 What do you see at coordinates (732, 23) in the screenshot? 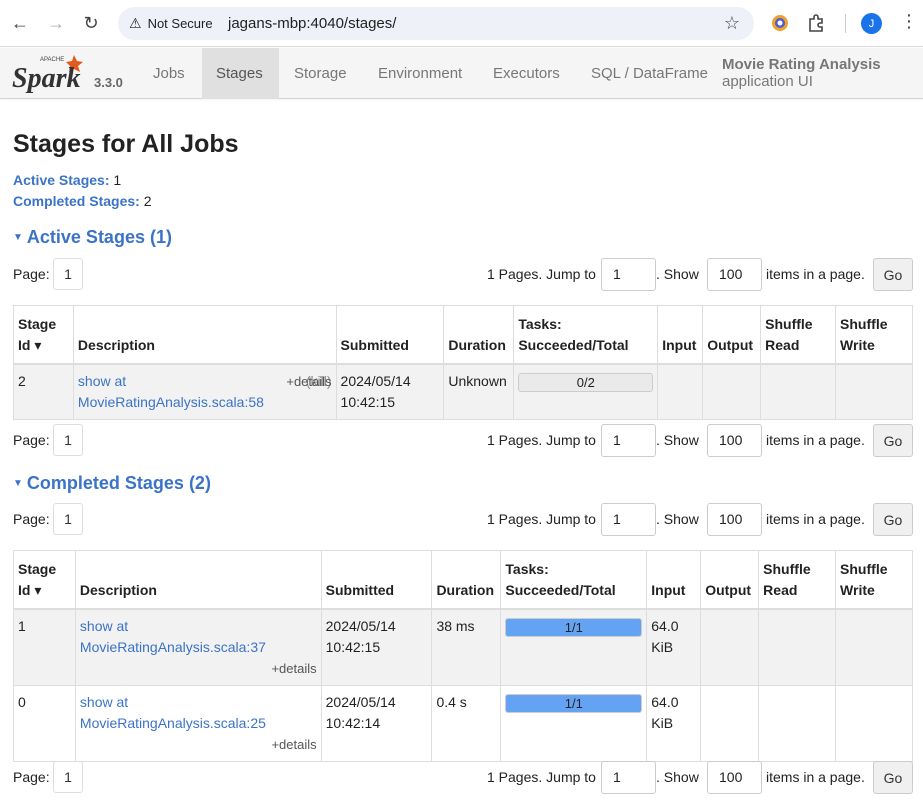
I see `bookmark-star-icon: ☆` at bounding box center [732, 23].